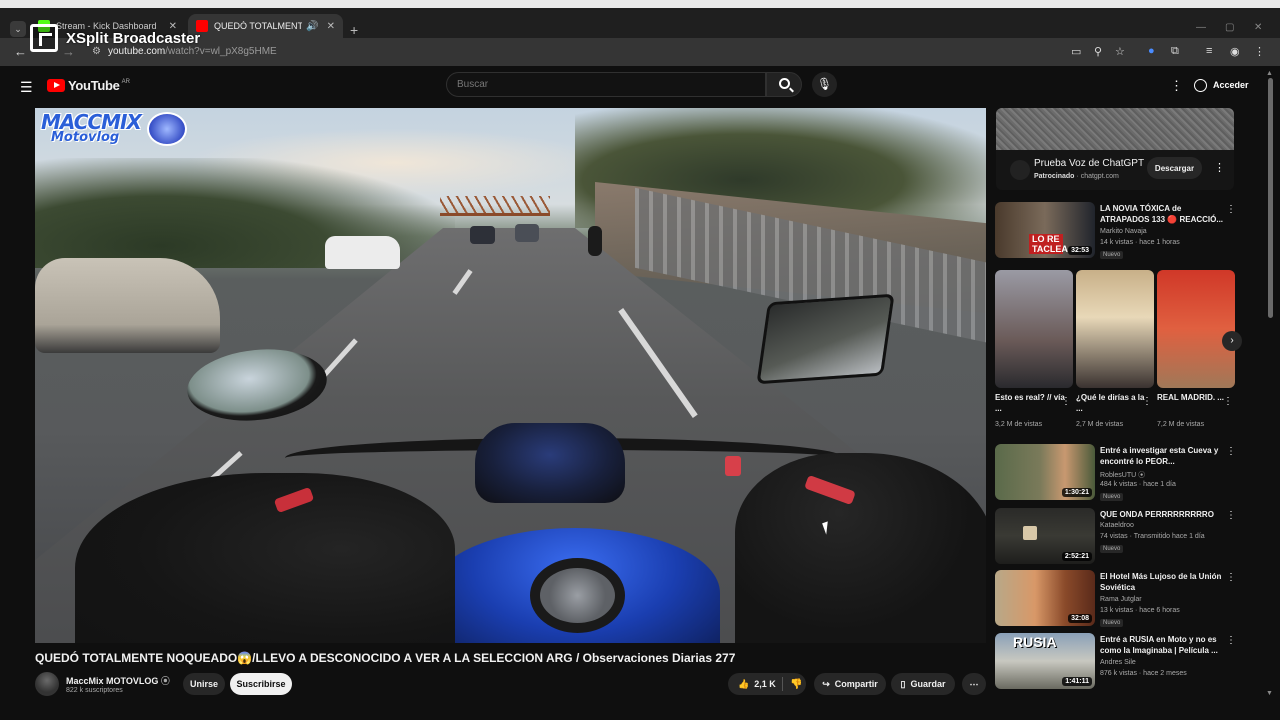 Image resolution: width=1280 pixels, height=720 pixels. Describe the element at coordinates (1045, 230) in the screenshot. I see `video-thumbnail: LO RE TACLEA 32:53` at that location.